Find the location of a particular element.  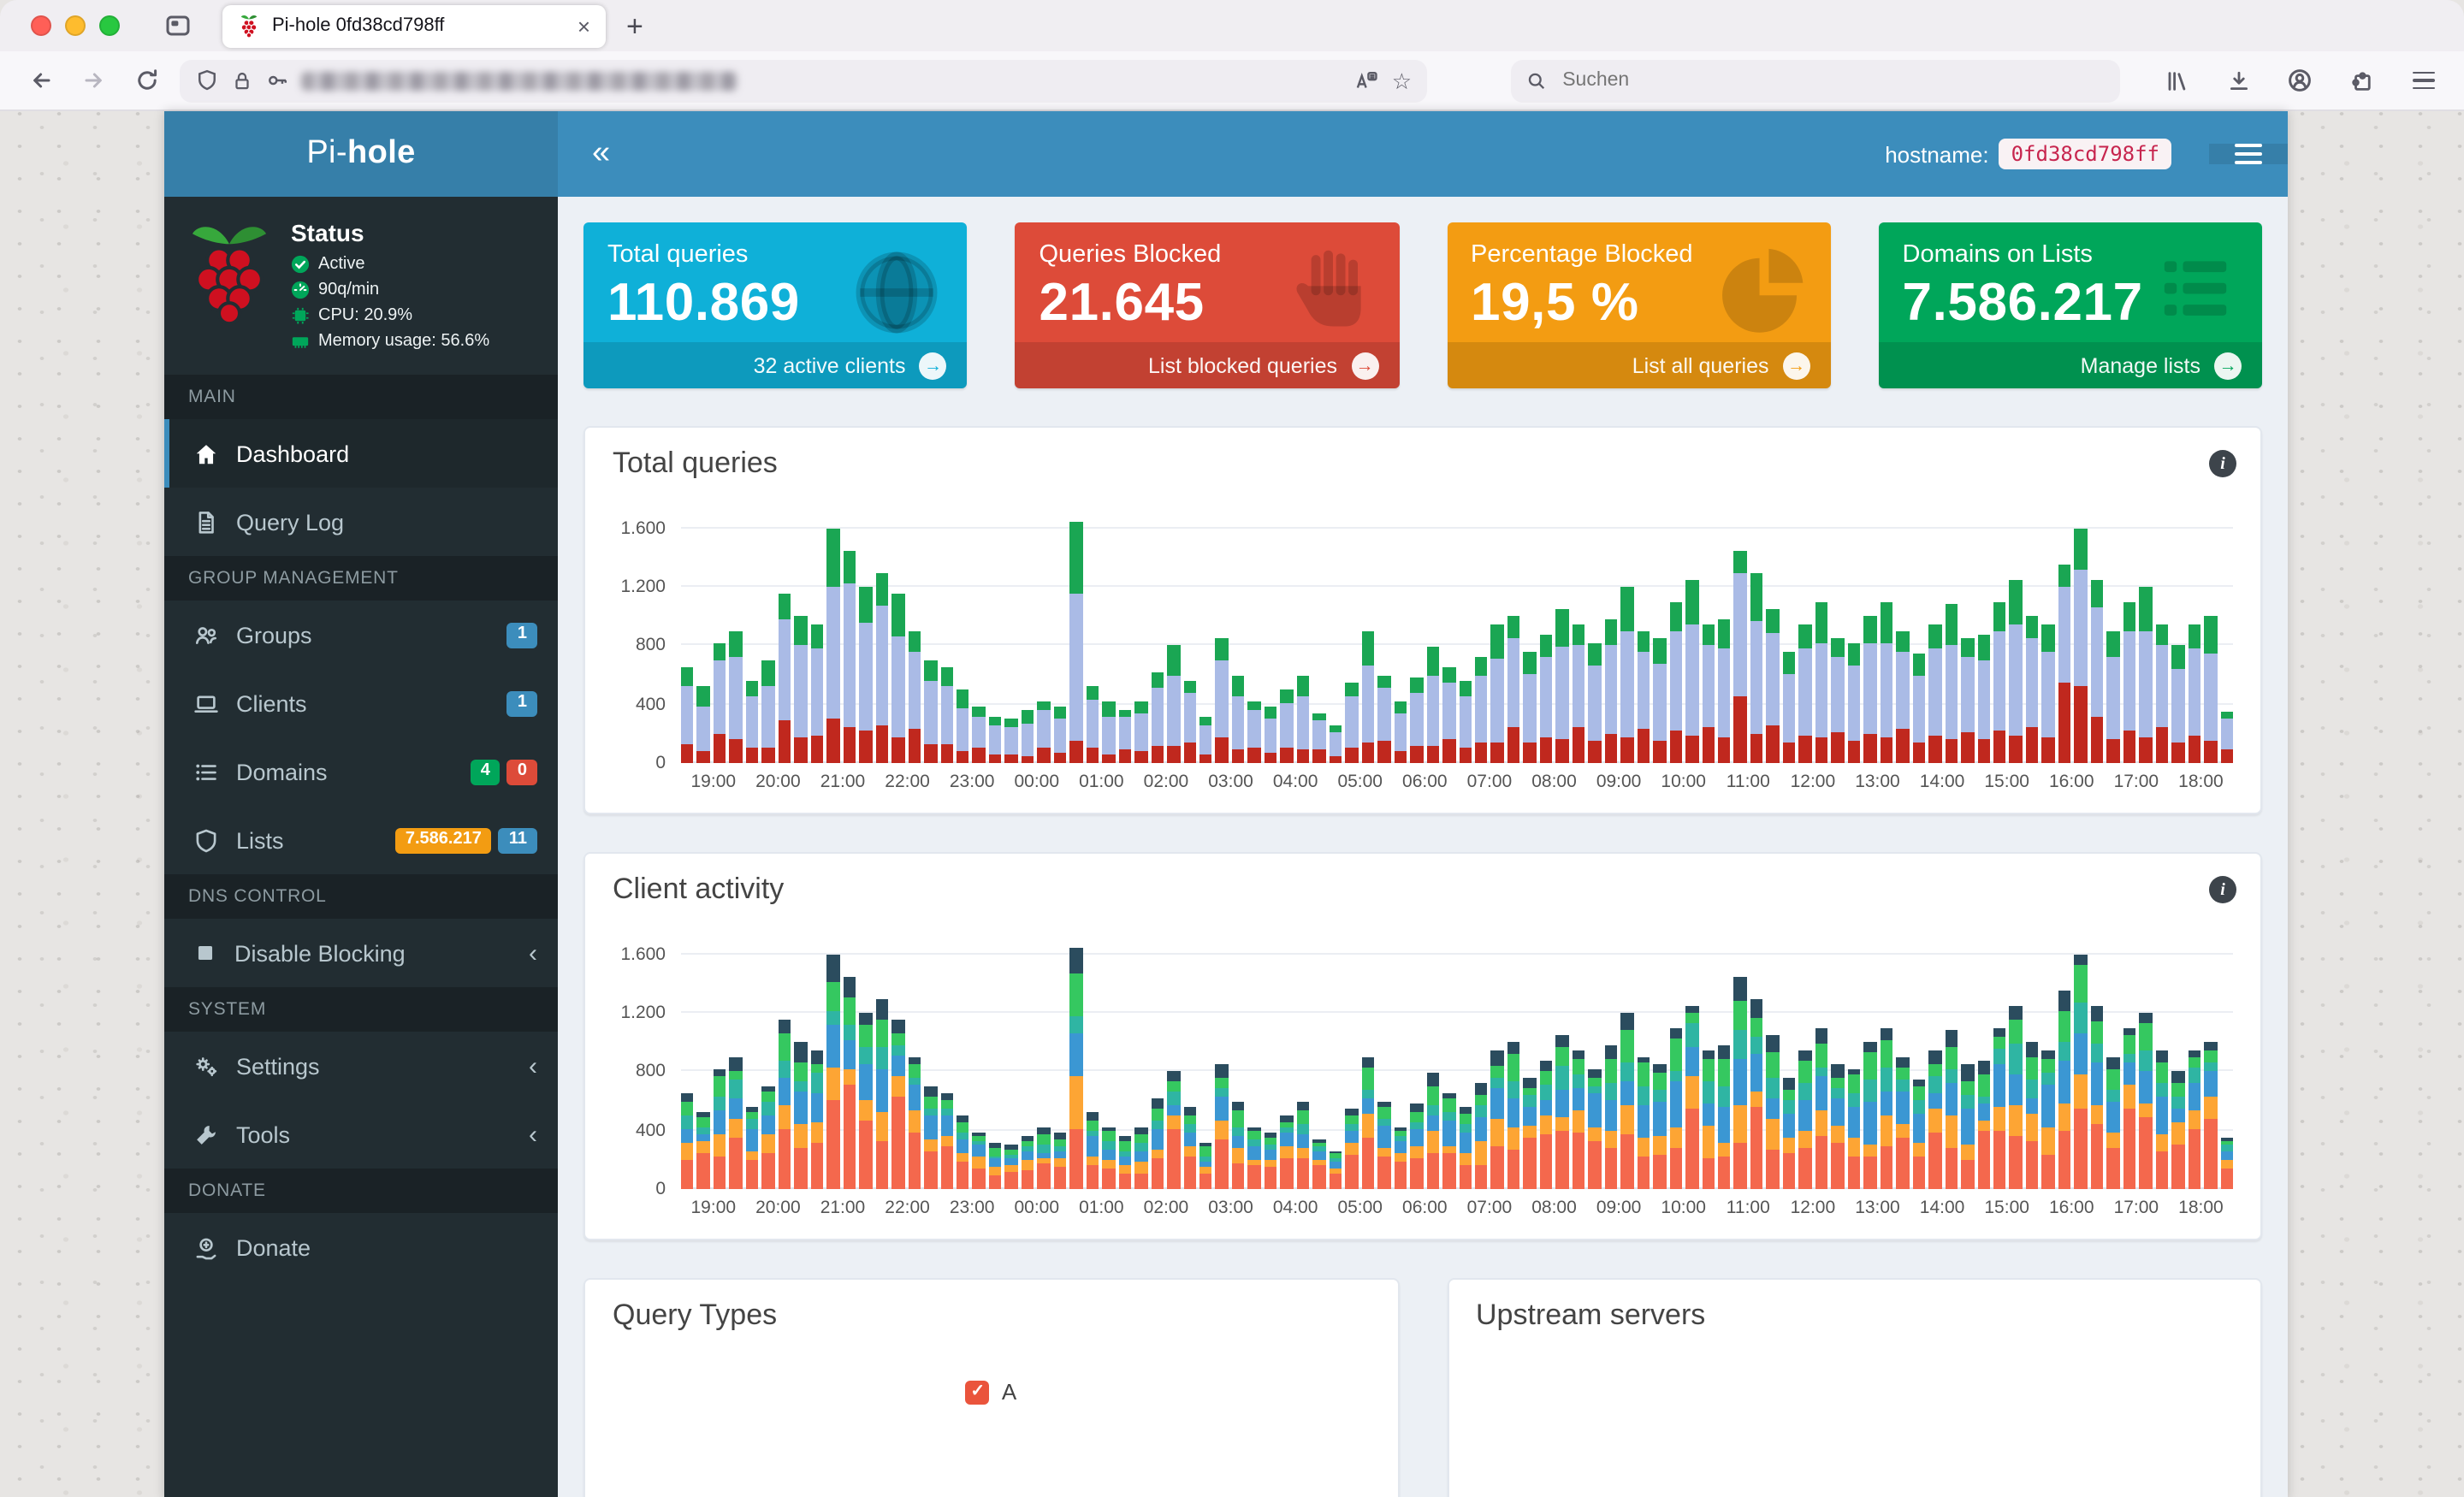

sidebar-item-donate: Donate is located at coordinates (361, 1247).